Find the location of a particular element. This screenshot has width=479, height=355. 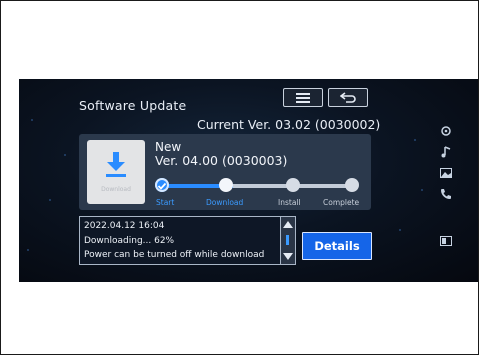

current-version: Current Ver. 03.02 (0030002) is located at coordinates (289, 124).